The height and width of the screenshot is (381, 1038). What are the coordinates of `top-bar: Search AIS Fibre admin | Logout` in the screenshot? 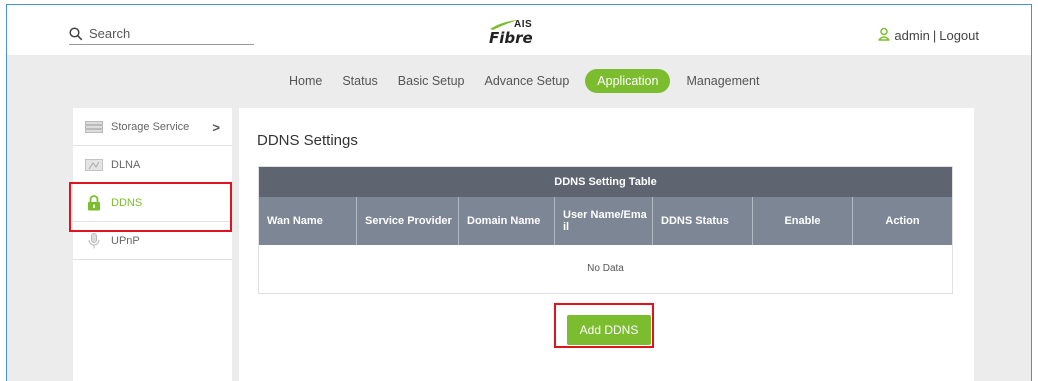 It's located at (519, 30).